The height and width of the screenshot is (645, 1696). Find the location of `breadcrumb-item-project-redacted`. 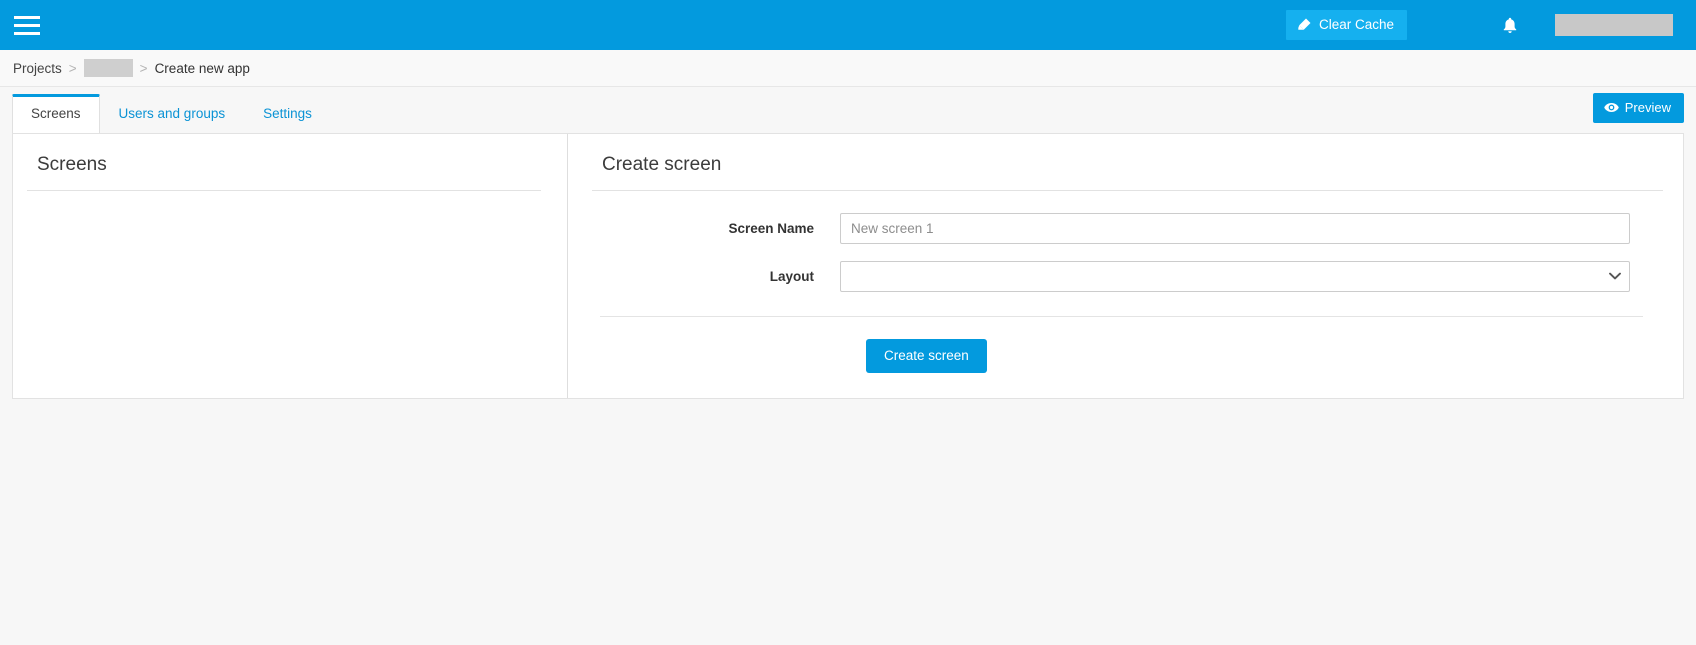

breadcrumb-item-project-redacted is located at coordinates (108, 68).